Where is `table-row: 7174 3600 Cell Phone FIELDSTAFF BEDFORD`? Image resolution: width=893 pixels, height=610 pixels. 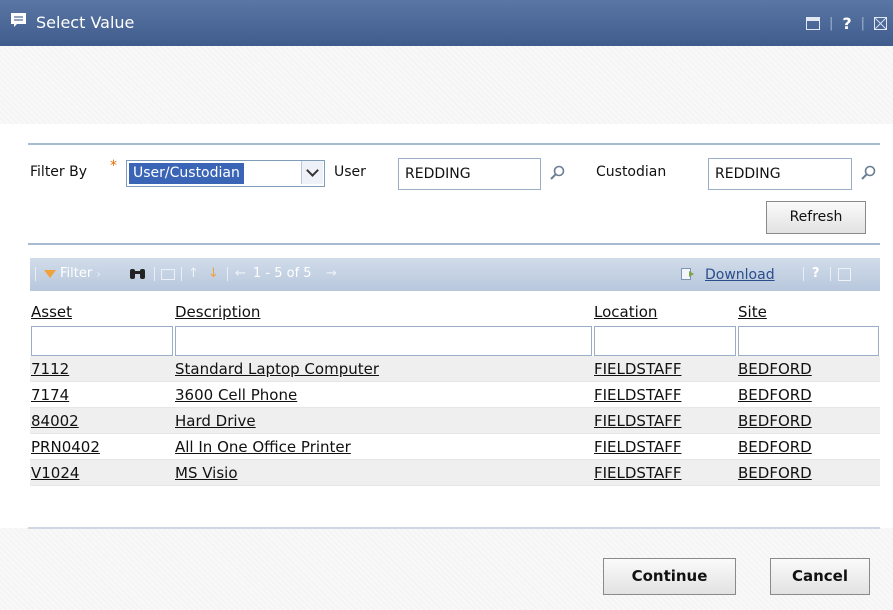
table-row: 7174 3600 Cell Phone FIELDSTAFF BEDFORD is located at coordinates (455, 394).